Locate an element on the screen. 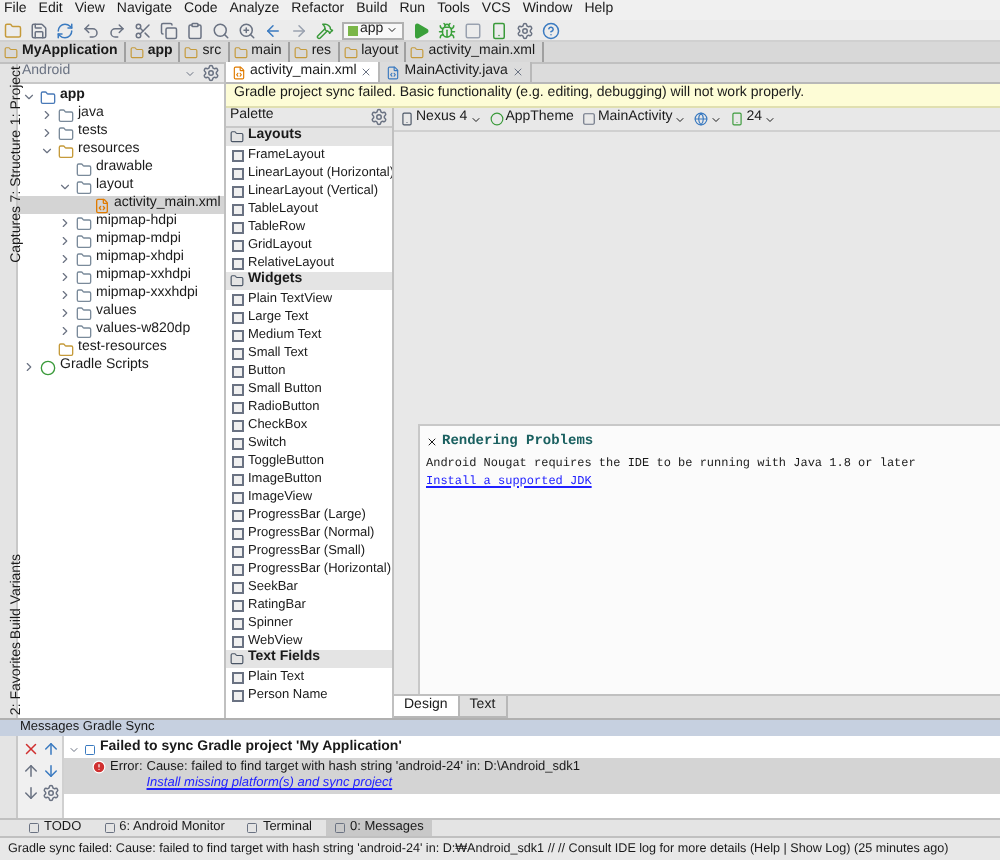 This screenshot has width=1000, height=860. locale-dropdown is located at coordinates (708, 119).